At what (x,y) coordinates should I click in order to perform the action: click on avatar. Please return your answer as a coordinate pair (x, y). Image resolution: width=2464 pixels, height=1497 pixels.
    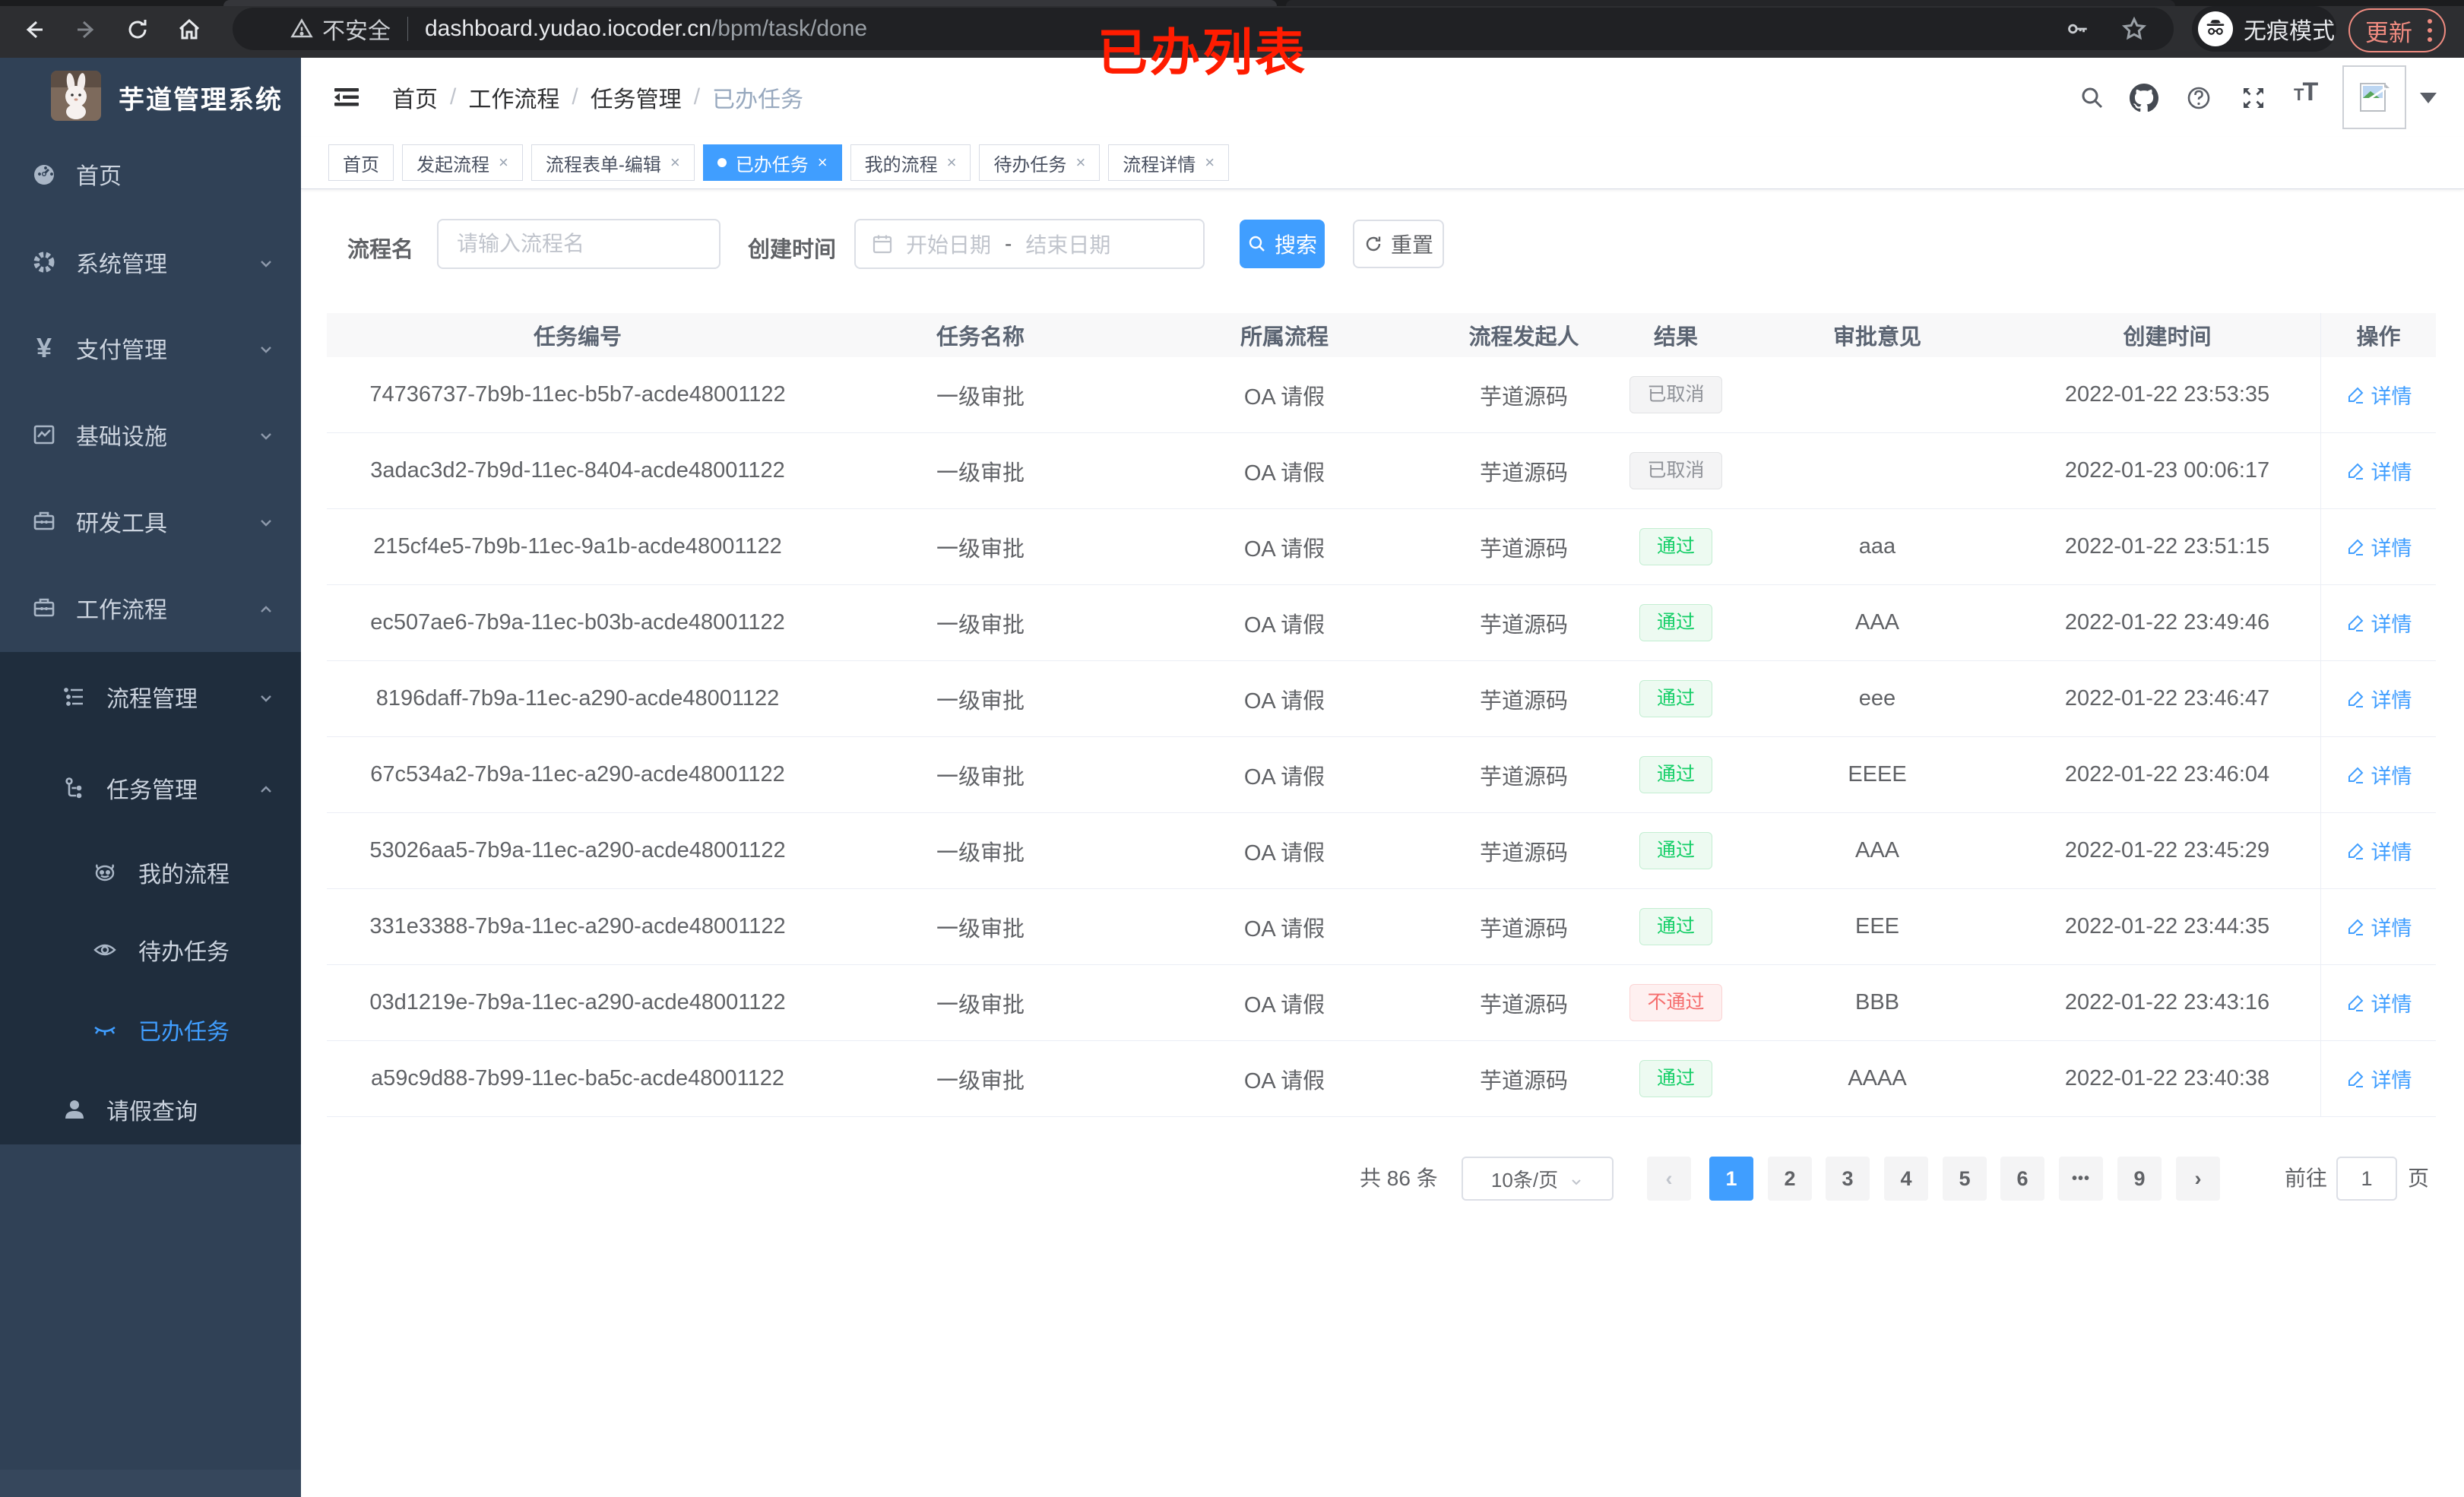
    Looking at the image, I should click on (2374, 97).